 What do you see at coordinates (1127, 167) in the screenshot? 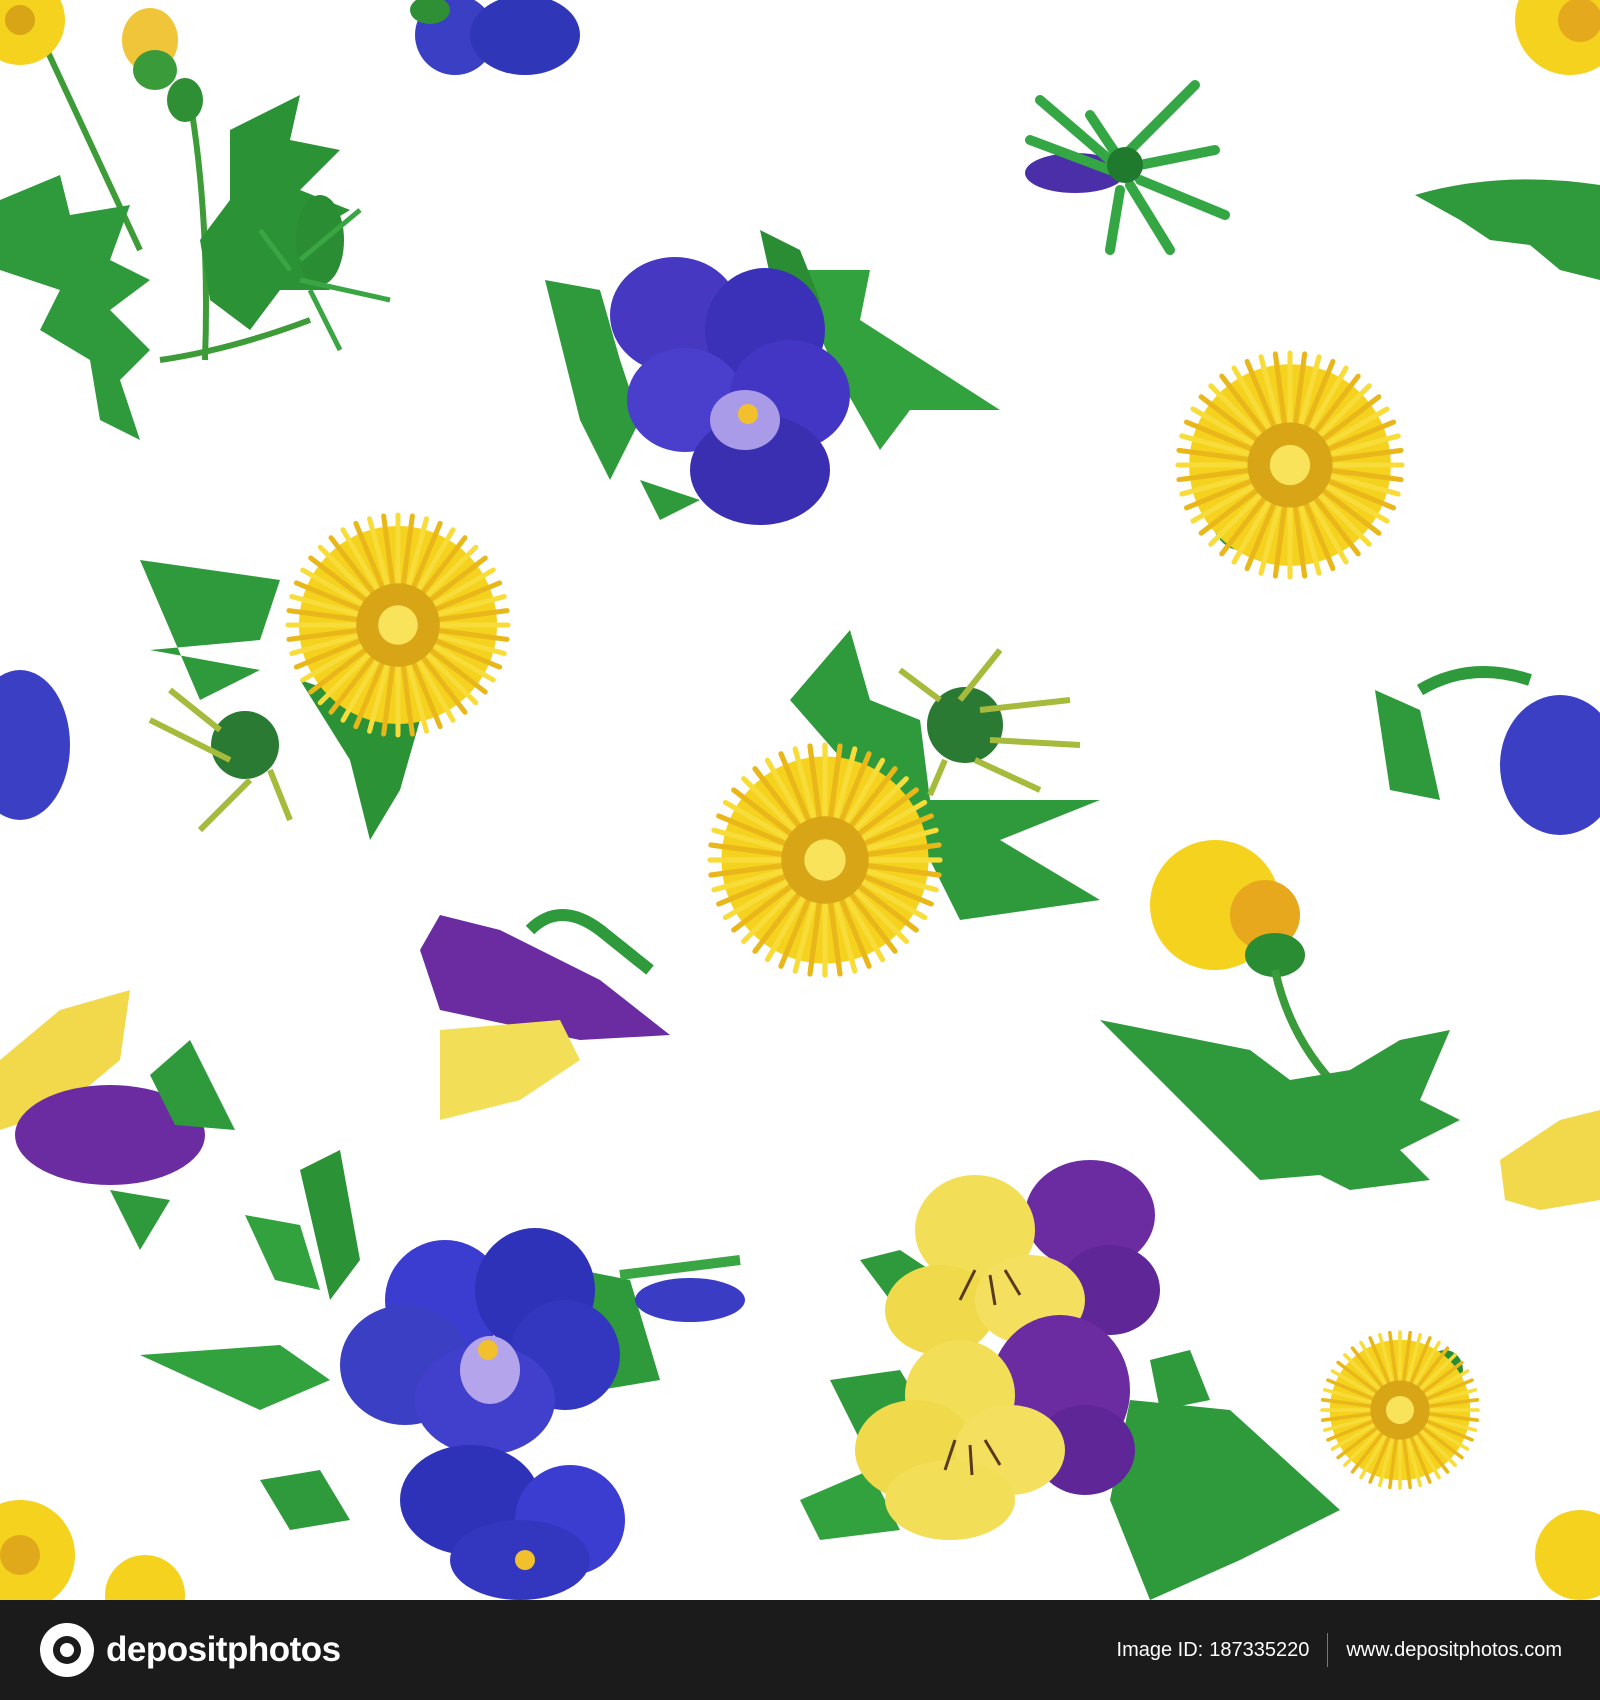
I see `pansy-bud-top-right` at bounding box center [1127, 167].